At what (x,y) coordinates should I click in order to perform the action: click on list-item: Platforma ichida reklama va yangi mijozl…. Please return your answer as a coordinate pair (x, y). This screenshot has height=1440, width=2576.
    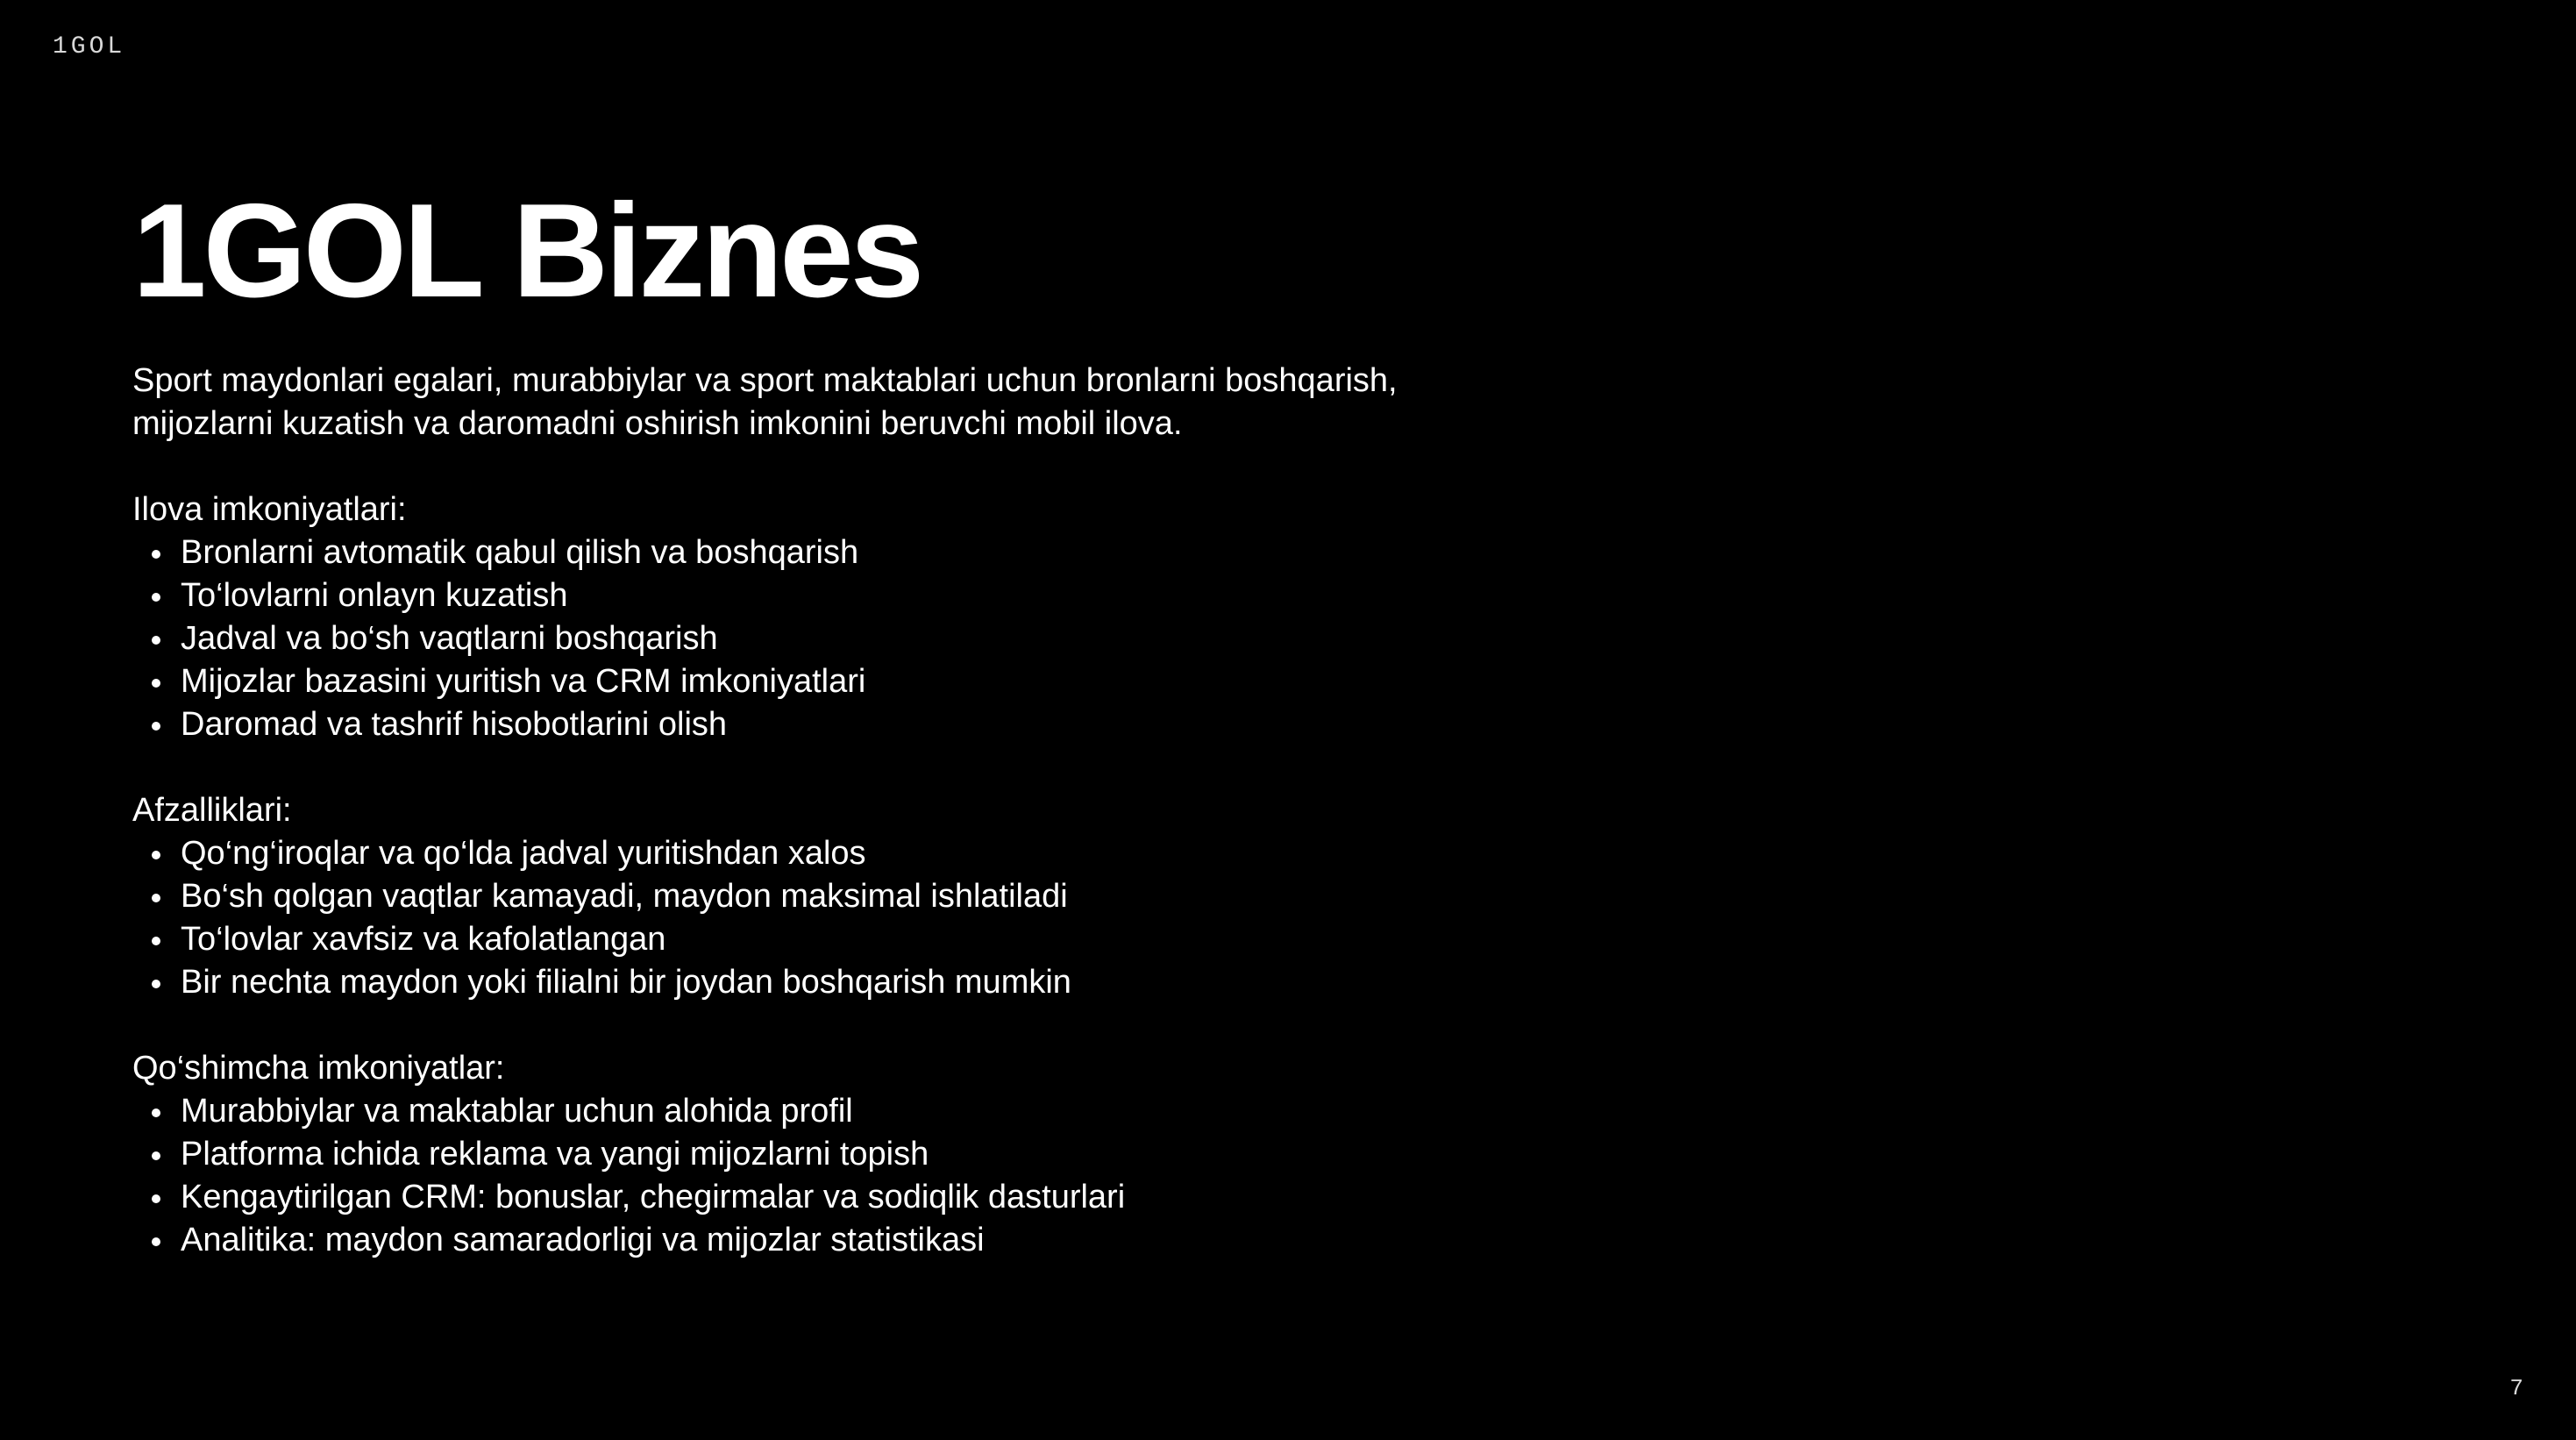
    Looking at the image, I should click on (877, 1154).